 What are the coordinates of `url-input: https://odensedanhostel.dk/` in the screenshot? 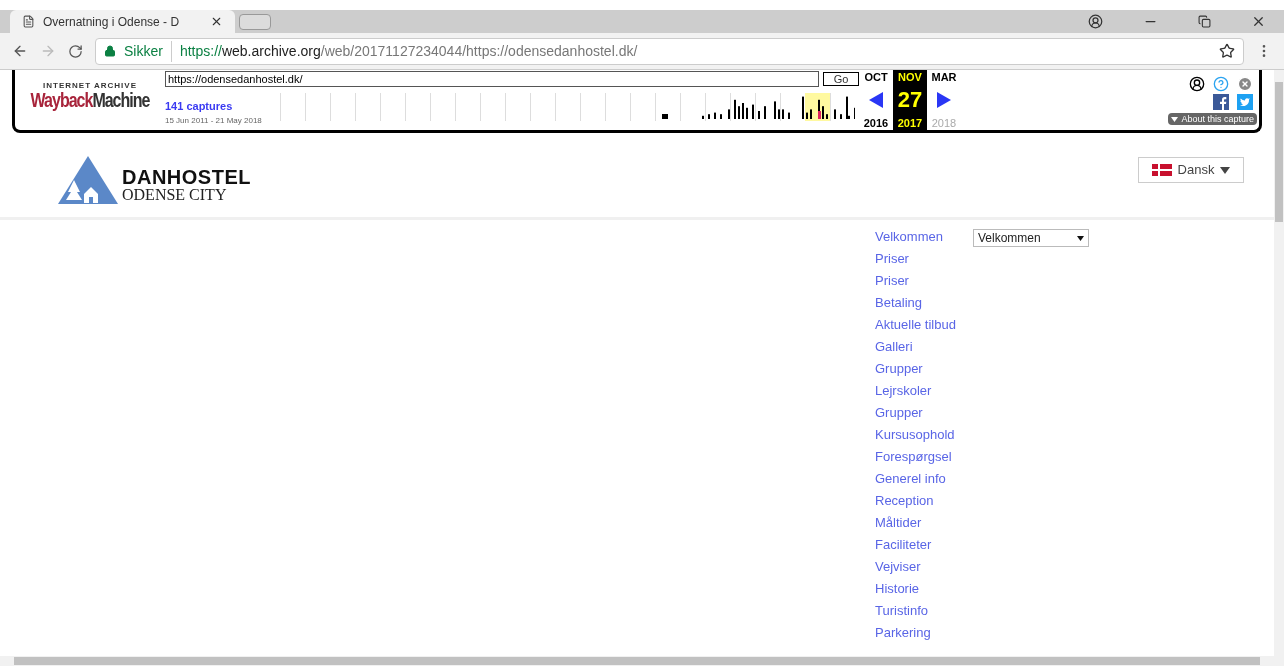 It's located at (492, 79).